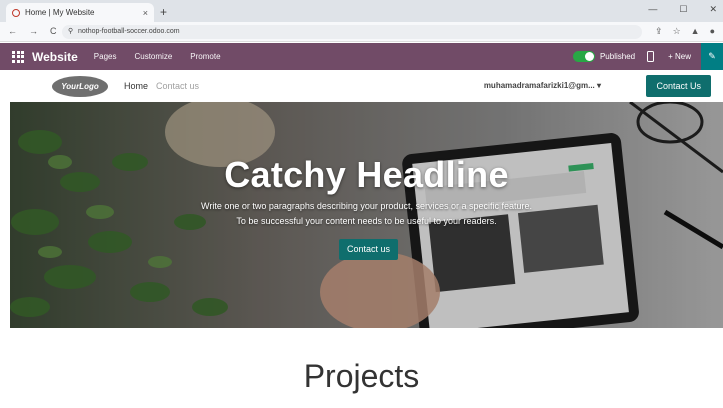  I want to click on edit-pencil-icon: ✎, so click(712, 56).